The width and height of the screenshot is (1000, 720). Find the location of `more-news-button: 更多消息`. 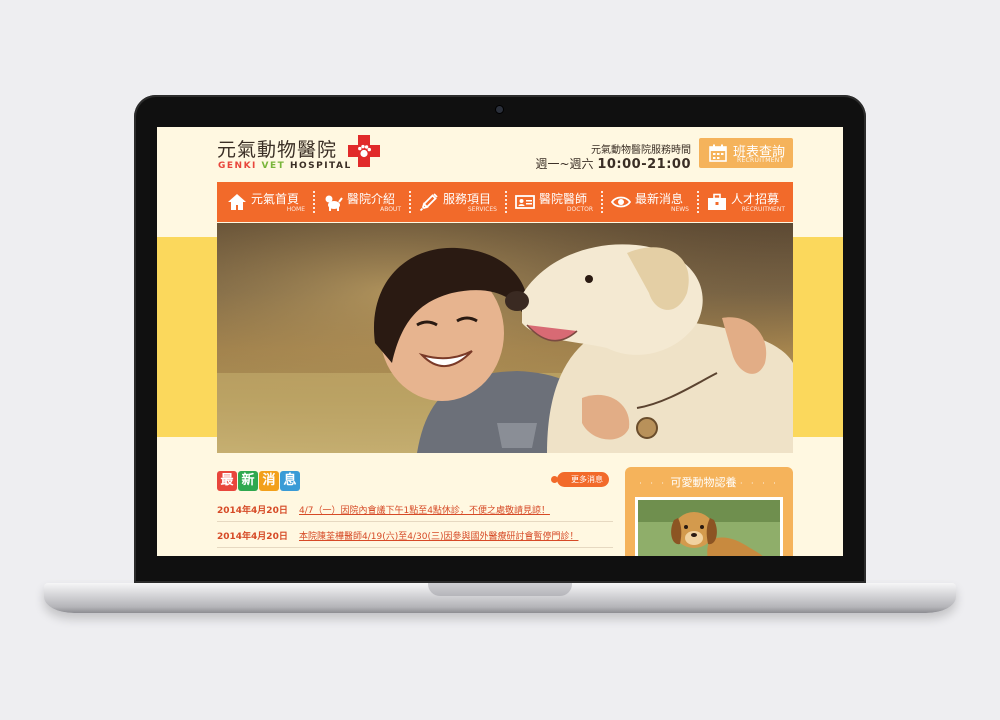

more-news-button: 更多消息 is located at coordinates (580, 479).